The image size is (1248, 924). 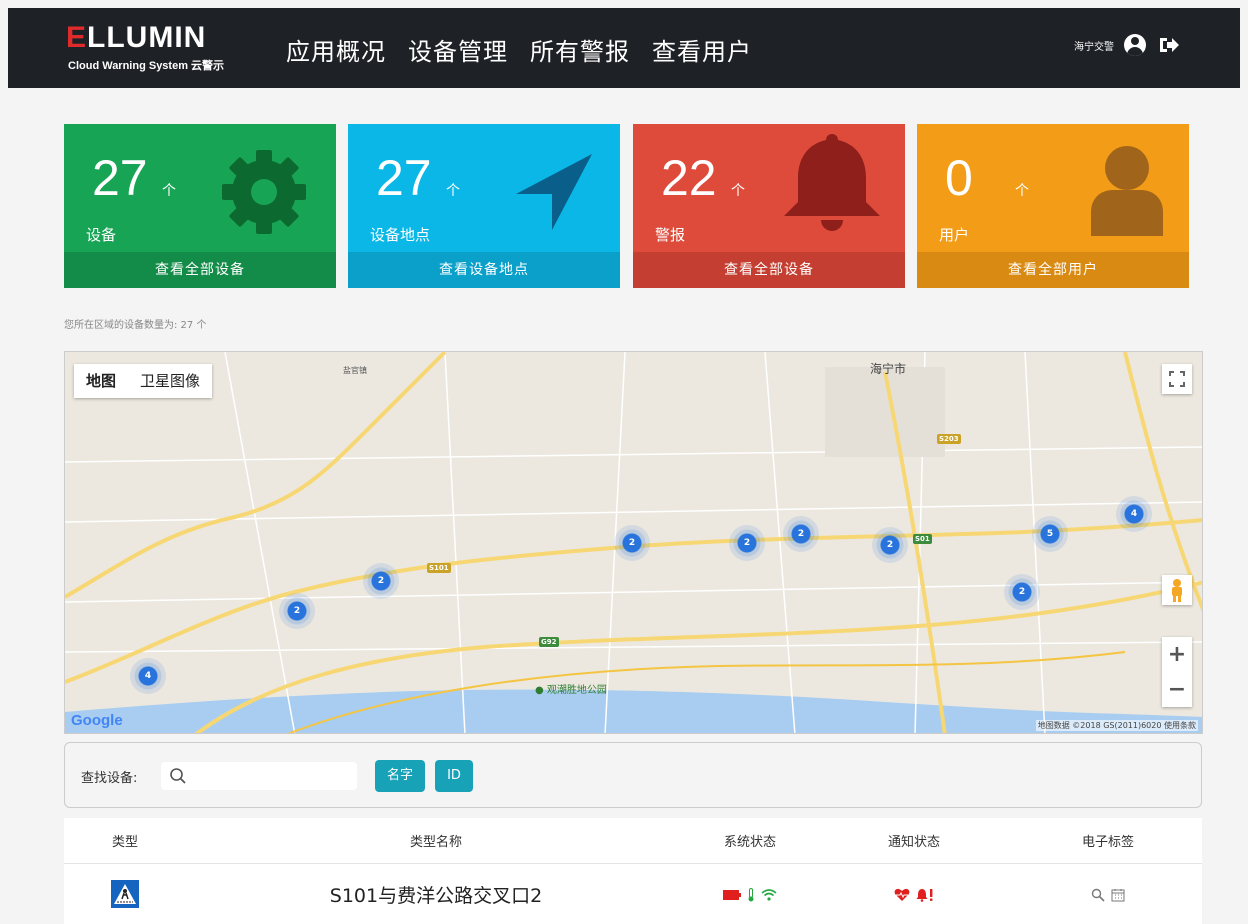 I want to click on thermometer-icon, so click(x=751, y=895).